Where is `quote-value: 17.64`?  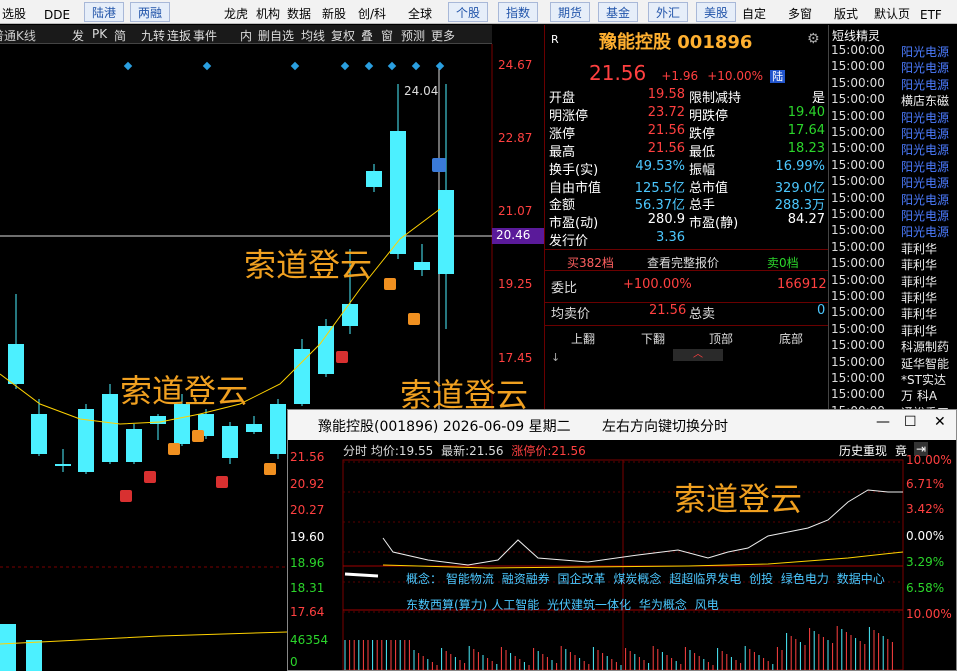 quote-value: 17.64 is located at coordinates (806, 130).